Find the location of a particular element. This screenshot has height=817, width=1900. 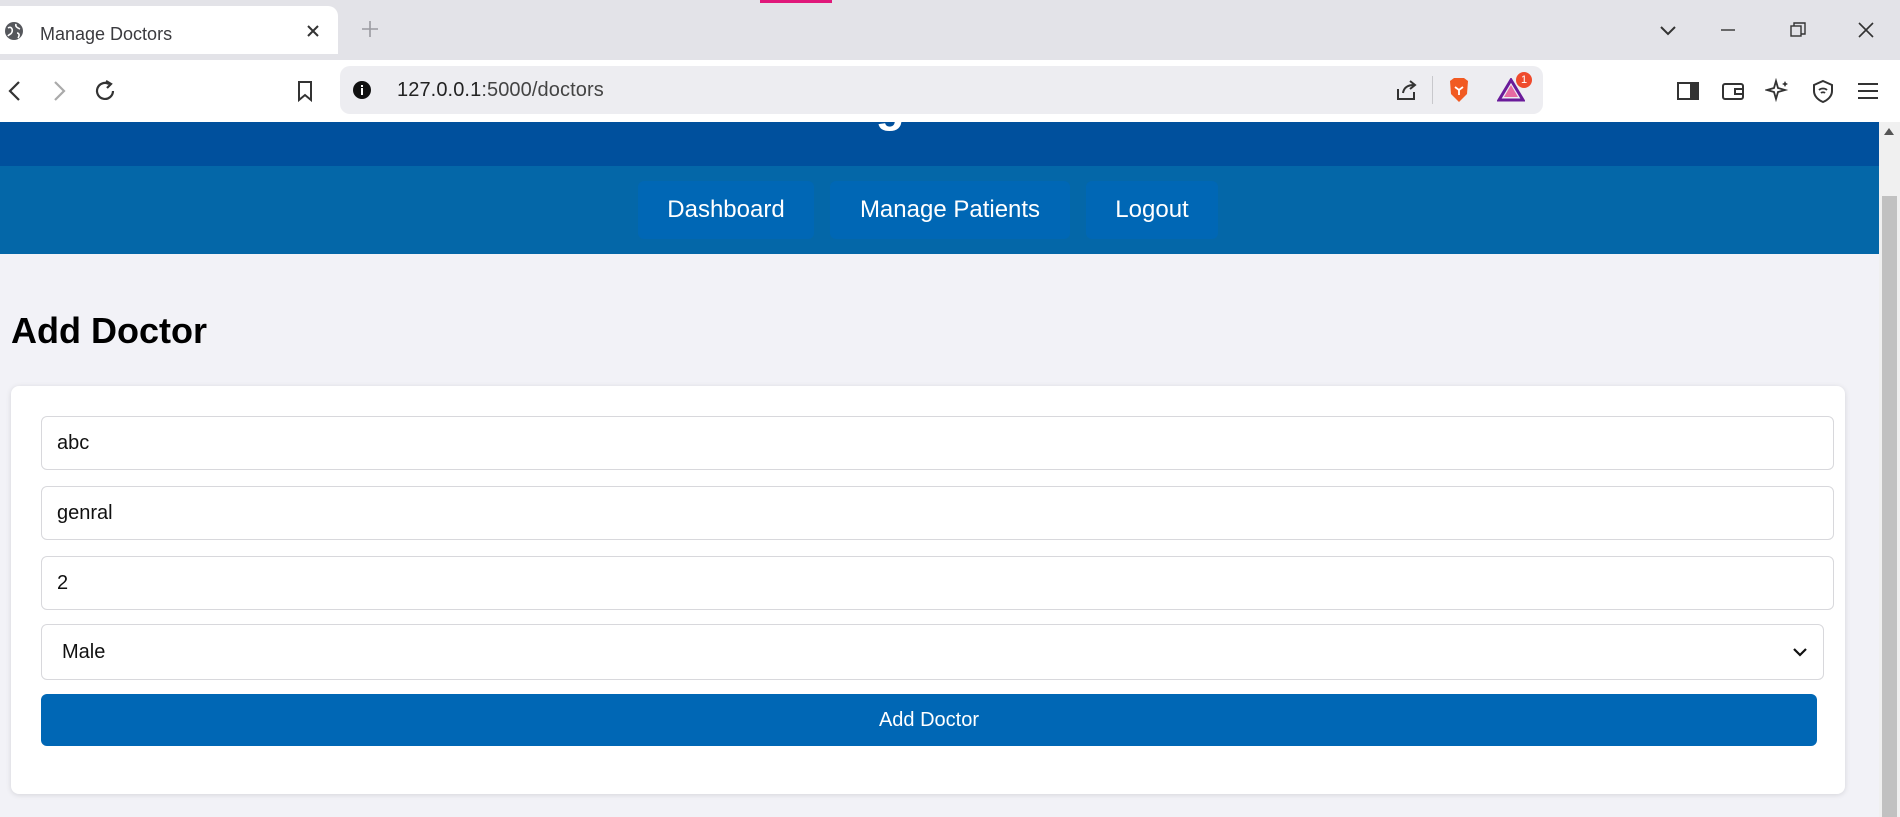

section-title: Add Doctor is located at coordinates (109, 330).